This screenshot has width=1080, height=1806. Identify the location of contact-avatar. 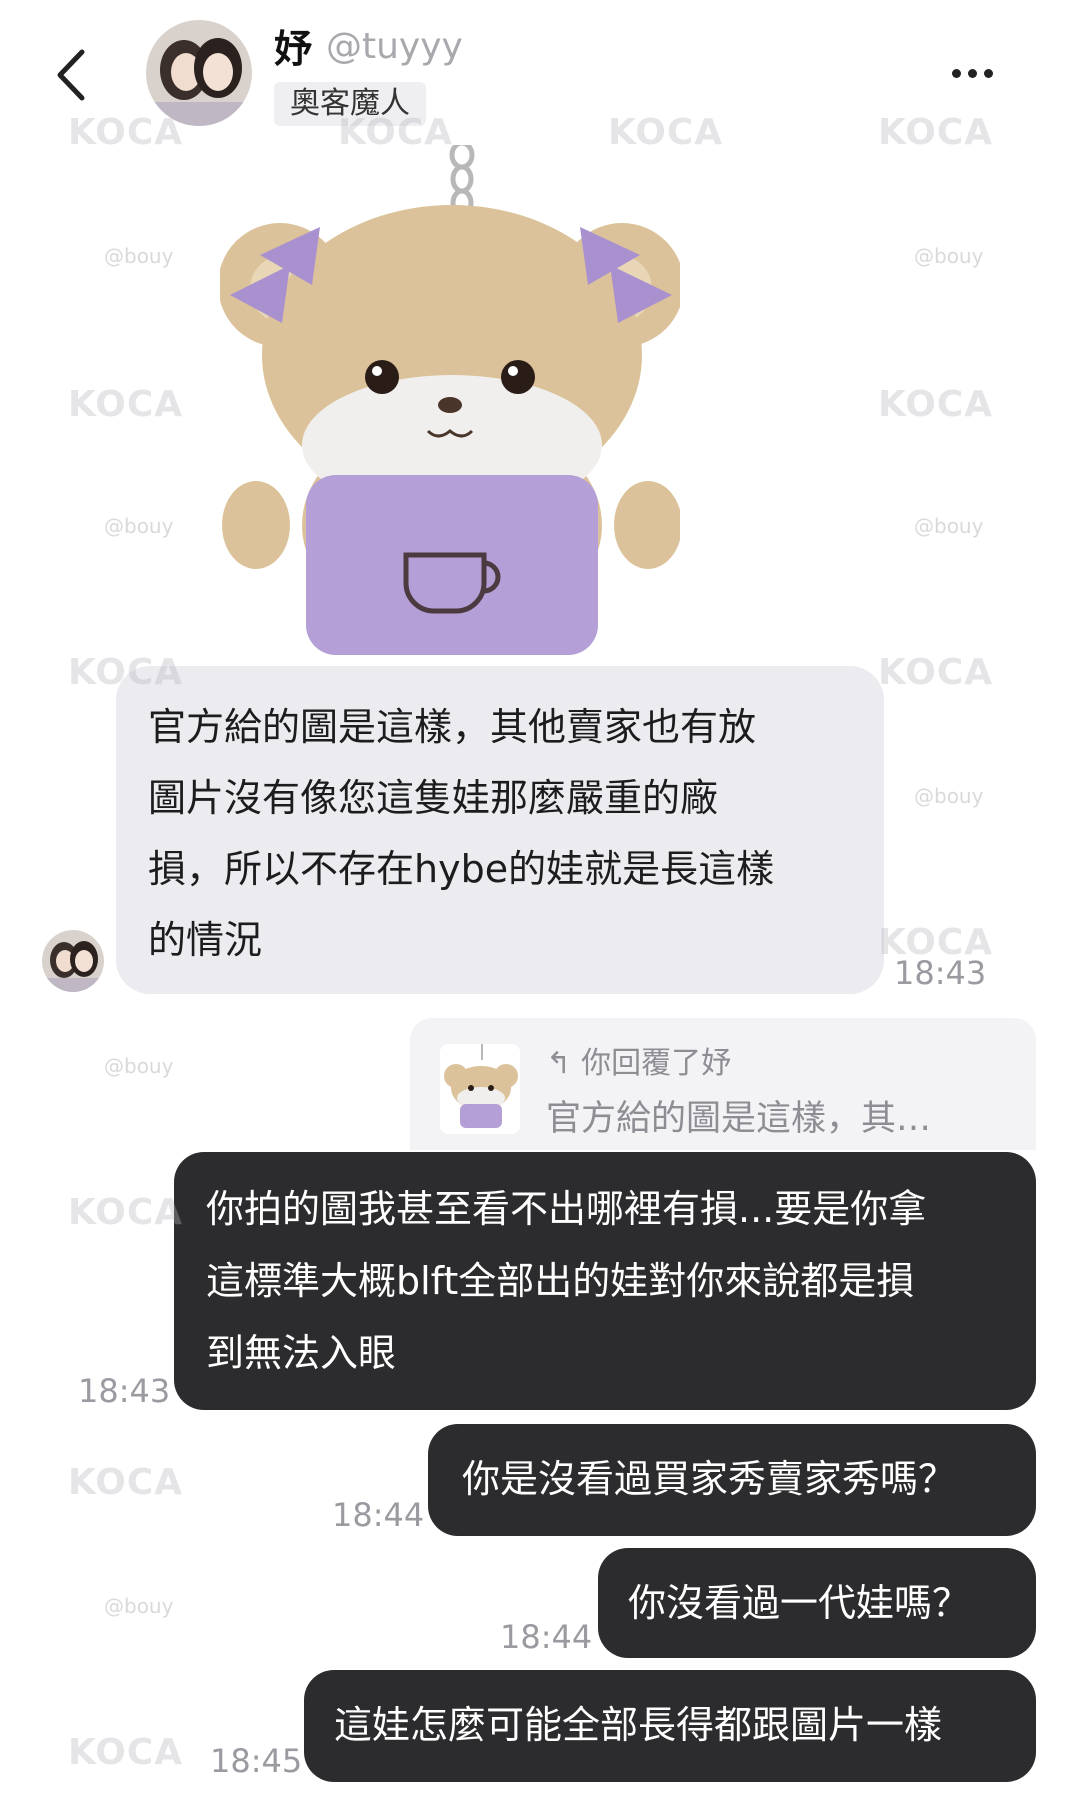
(199, 73).